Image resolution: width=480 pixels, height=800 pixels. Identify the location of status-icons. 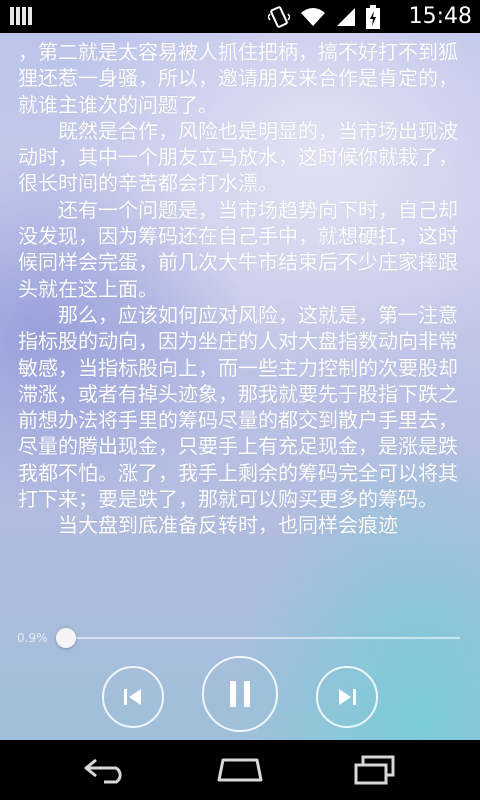
(324, 17).